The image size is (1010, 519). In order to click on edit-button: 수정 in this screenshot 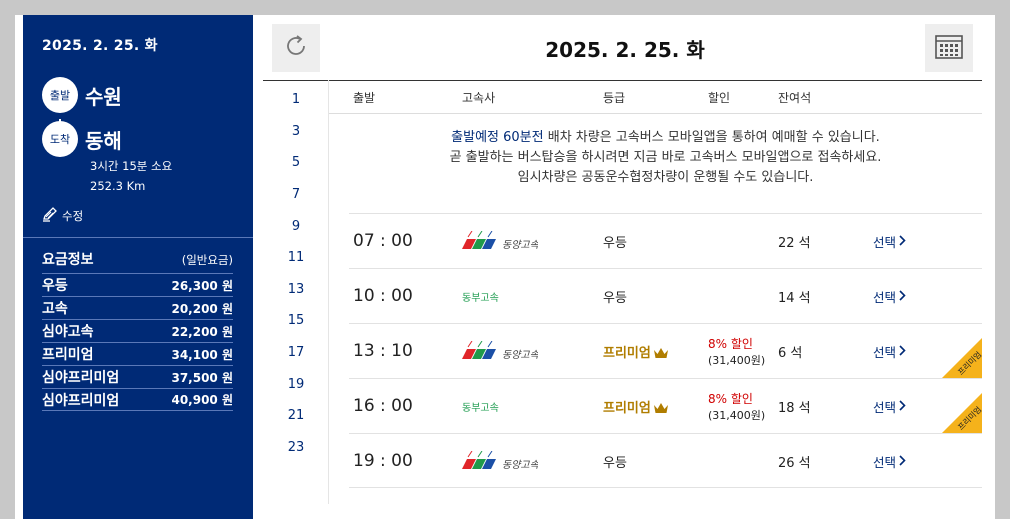, I will do `click(62, 215)`.